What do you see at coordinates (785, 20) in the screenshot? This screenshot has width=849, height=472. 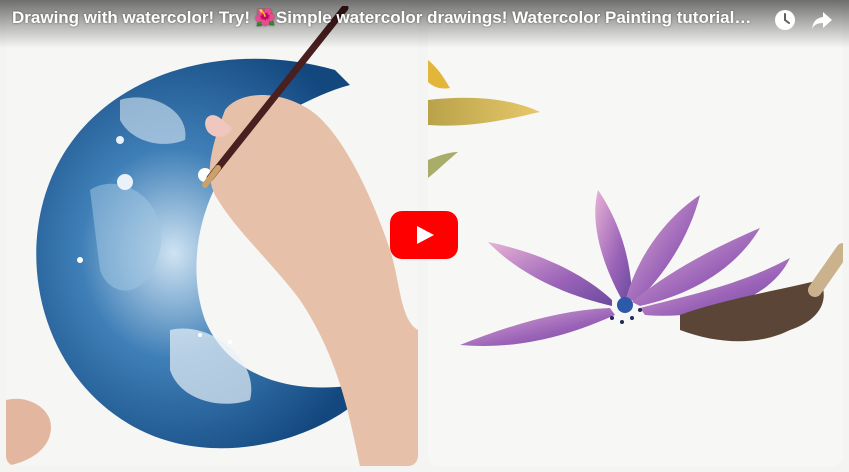 I see `clock-icon` at bounding box center [785, 20].